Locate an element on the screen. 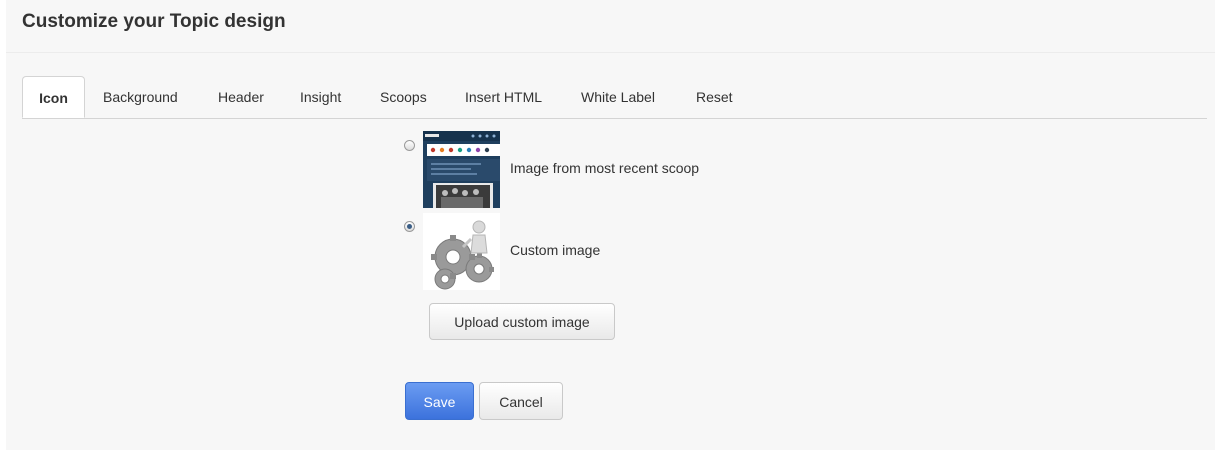 The width and height of the screenshot is (1215, 450). save-button: Save is located at coordinates (439, 401).